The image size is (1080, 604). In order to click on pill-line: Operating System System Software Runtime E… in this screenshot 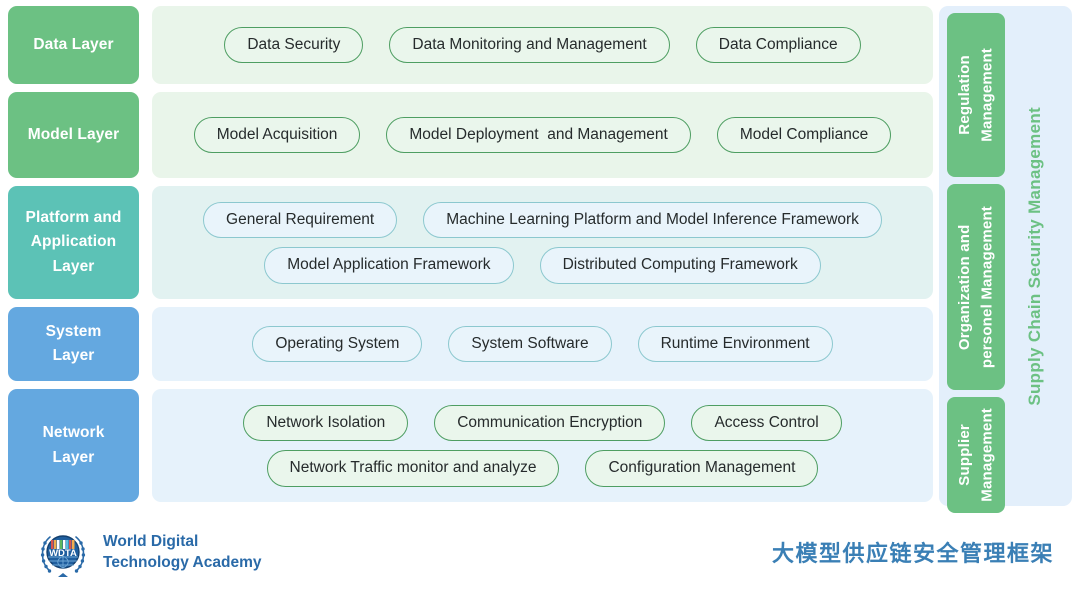, I will do `click(542, 344)`.